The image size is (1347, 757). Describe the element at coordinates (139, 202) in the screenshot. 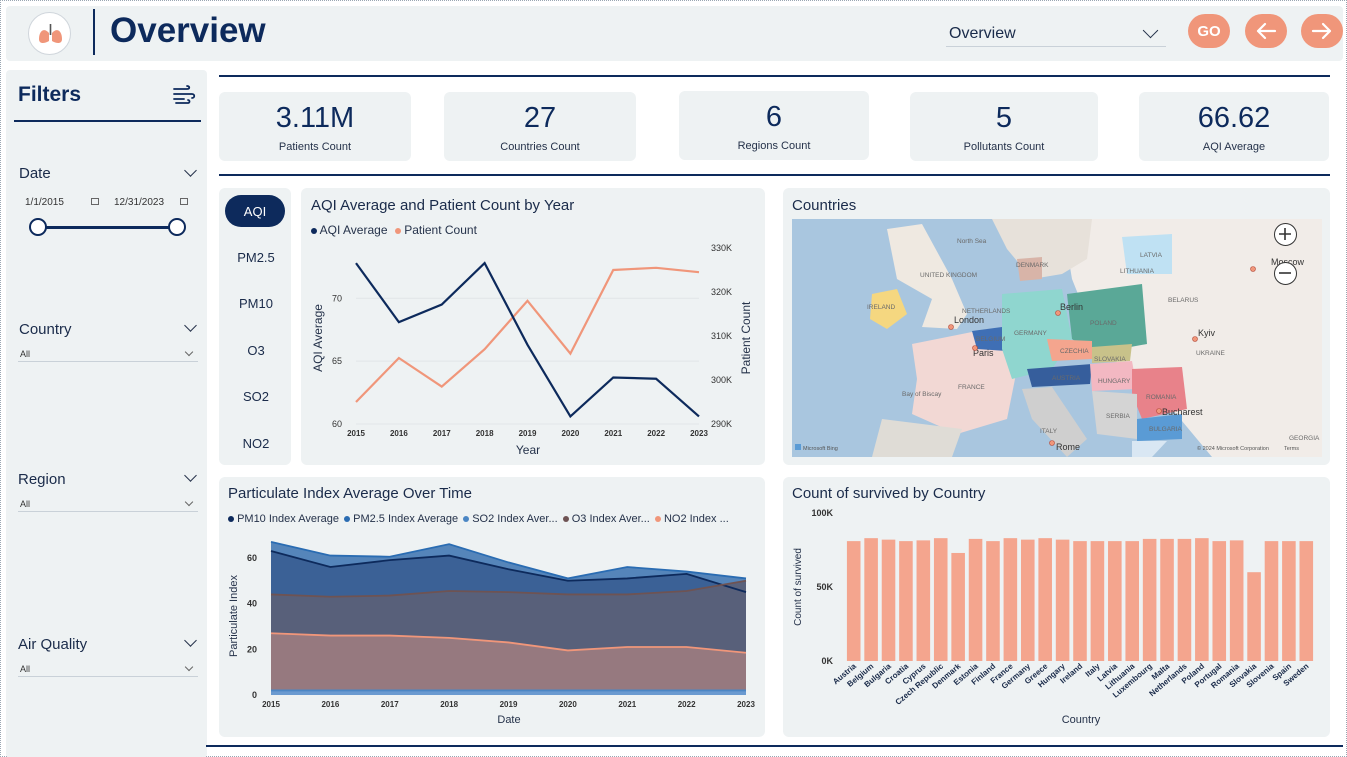

I see `date-end-input: 12/31/2023` at that location.